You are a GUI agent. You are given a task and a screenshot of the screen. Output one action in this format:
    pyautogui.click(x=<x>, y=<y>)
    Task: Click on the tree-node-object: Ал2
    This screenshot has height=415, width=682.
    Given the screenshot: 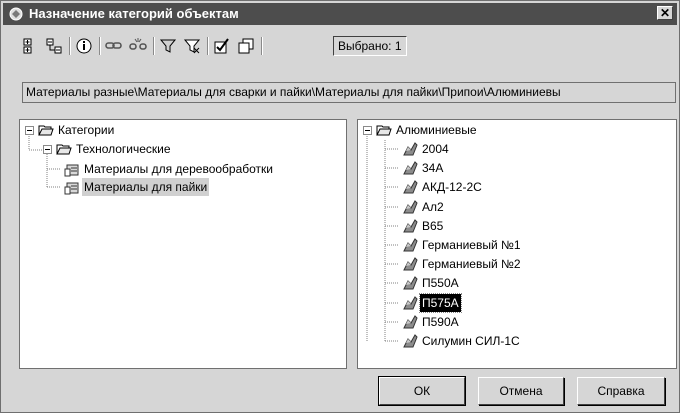 What is the action you would take?
    pyautogui.click(x=517, y=207)
    